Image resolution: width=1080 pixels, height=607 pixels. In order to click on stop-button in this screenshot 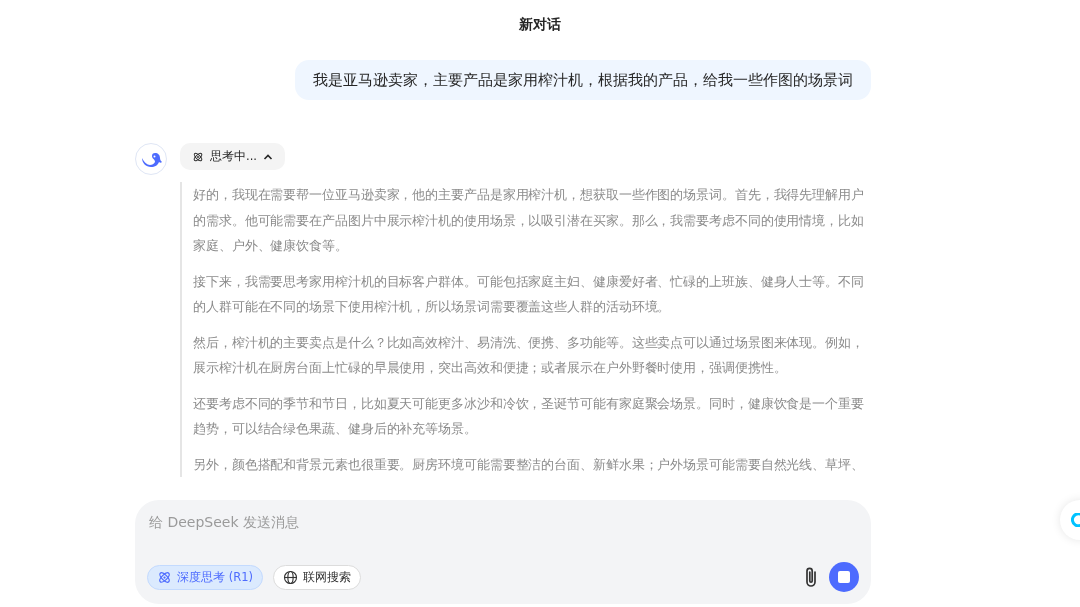, I will do `click(844, 577)`.